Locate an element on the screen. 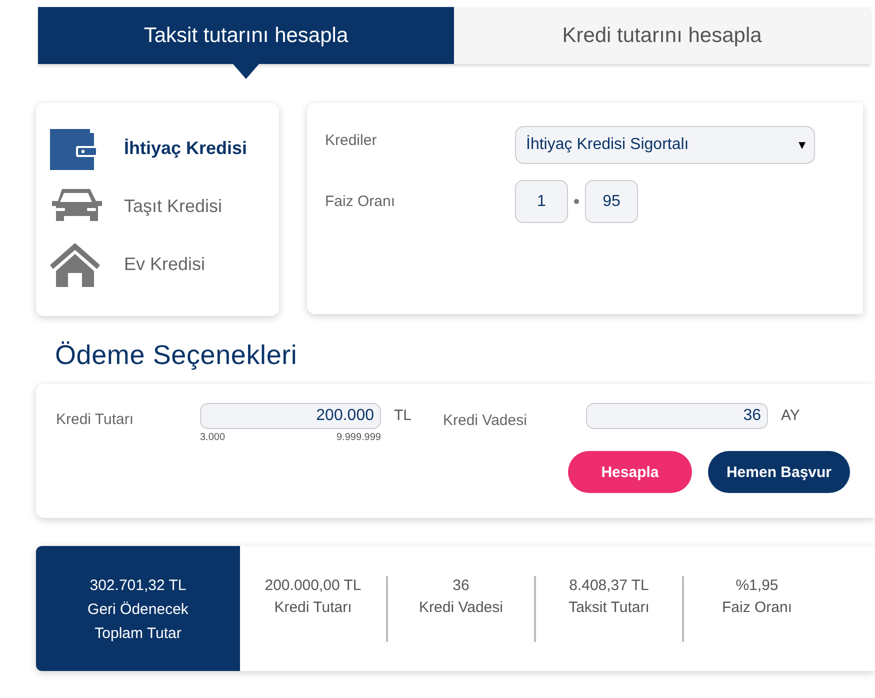 This screenshot has height=698, width=875. house-icon is located at coordinates (75, 264).